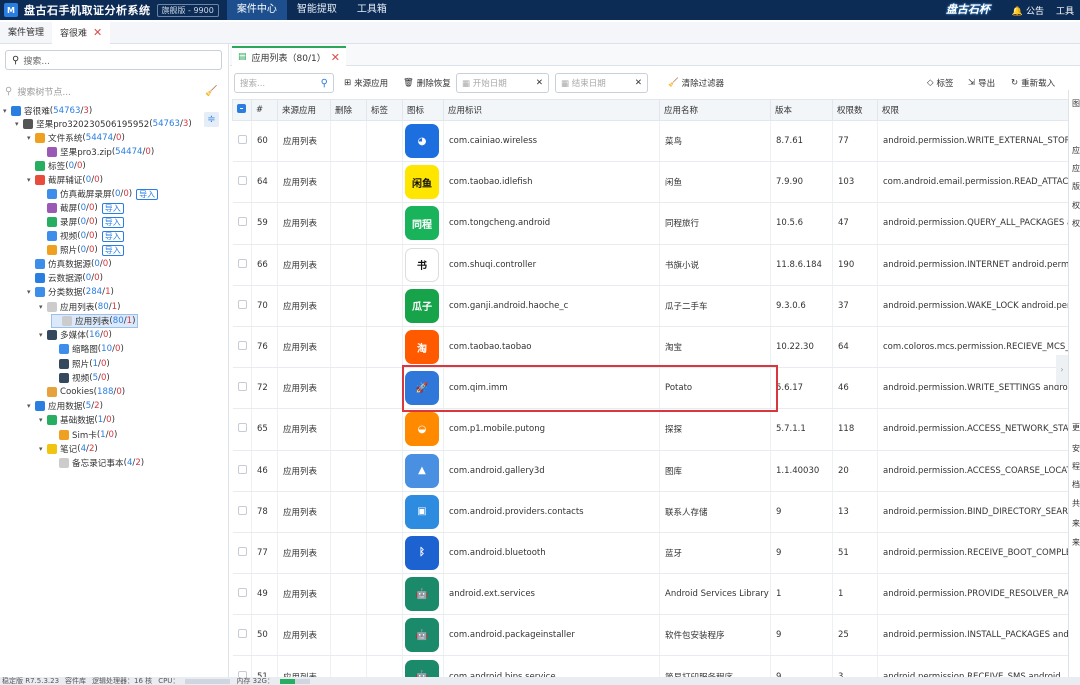  Describe the element at coordinates (95, 321) in the screenshot. I see `tree-node: 应用列表 (80/1)` at that location.